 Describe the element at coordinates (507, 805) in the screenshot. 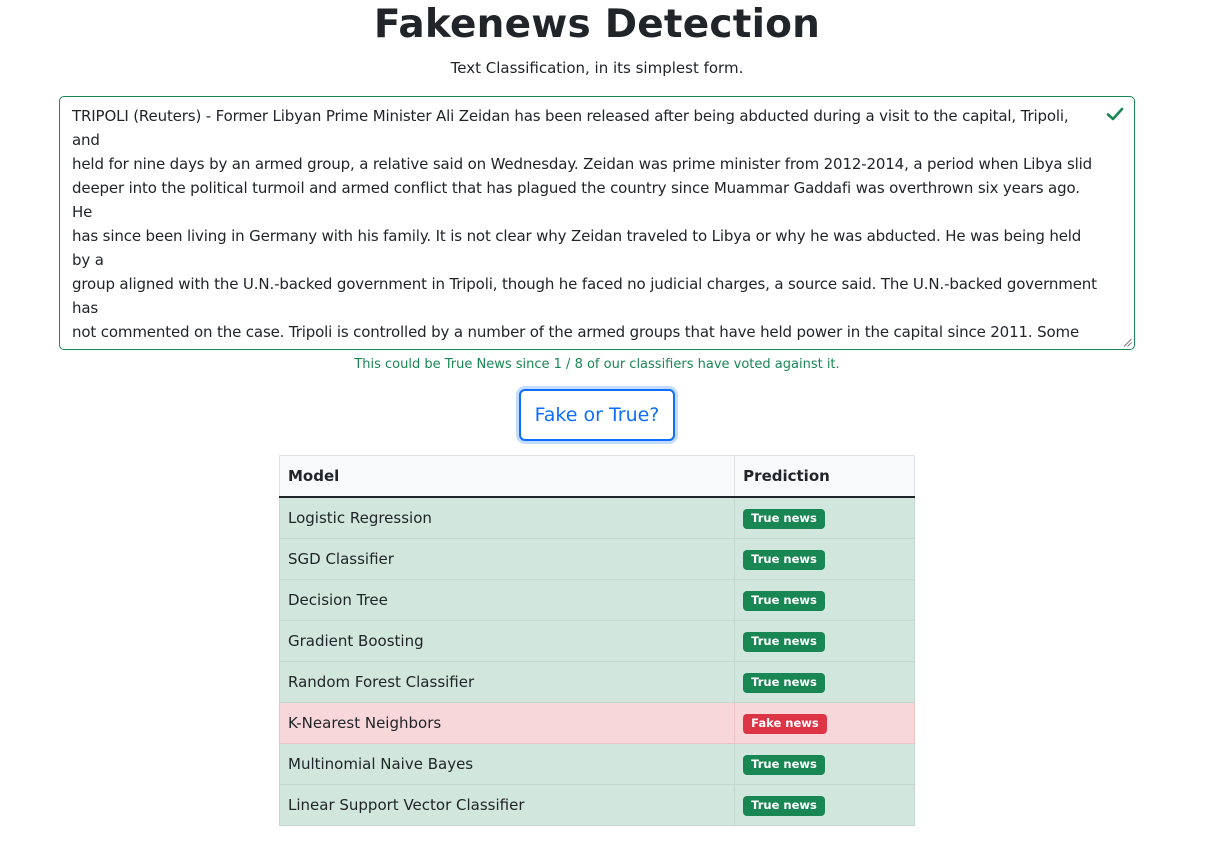

I see `model-name-cell: Linear Support Vector Classifier` at that location.